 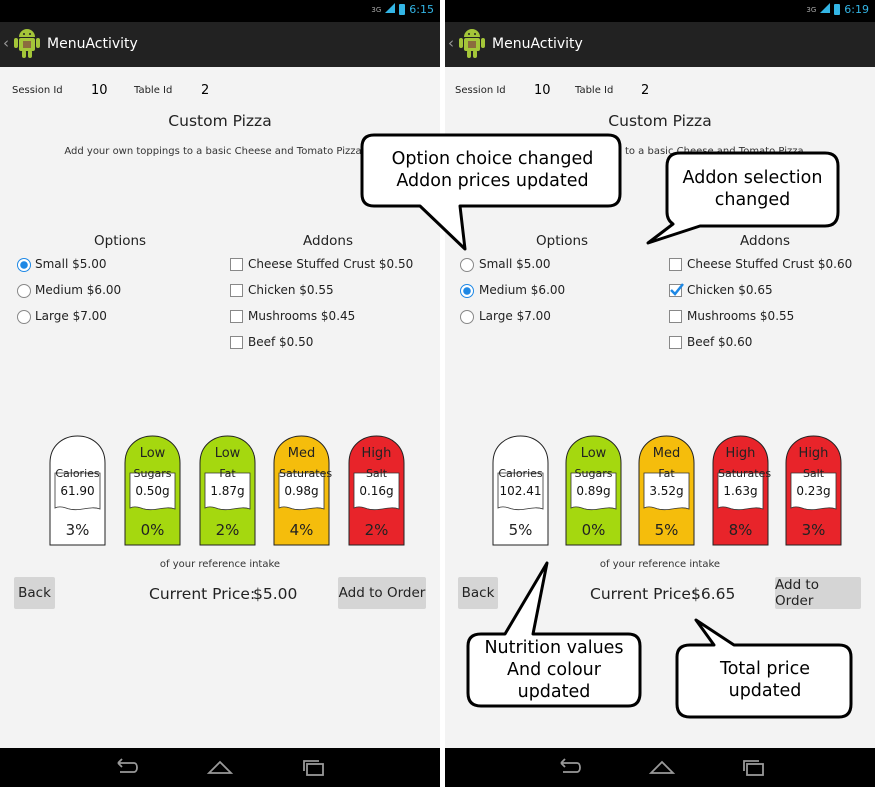 I want to click on nutrient-value: 0.16g, so click(x=376, y=491).